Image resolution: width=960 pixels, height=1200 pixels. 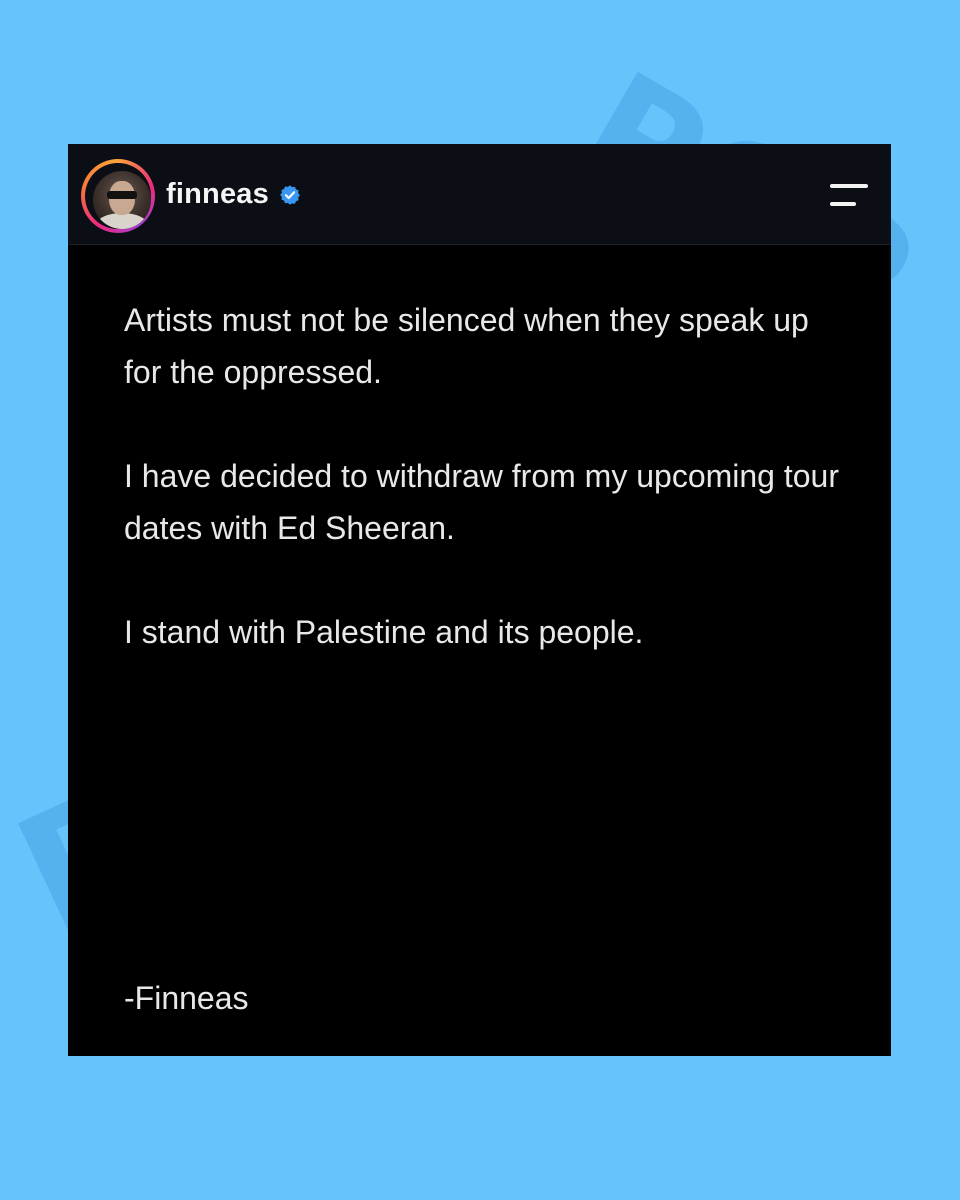 What do you see at coordinates (848, 195) in the screenshot?
I see `hamburger-menu-icon` at bounding box center [848, 195].